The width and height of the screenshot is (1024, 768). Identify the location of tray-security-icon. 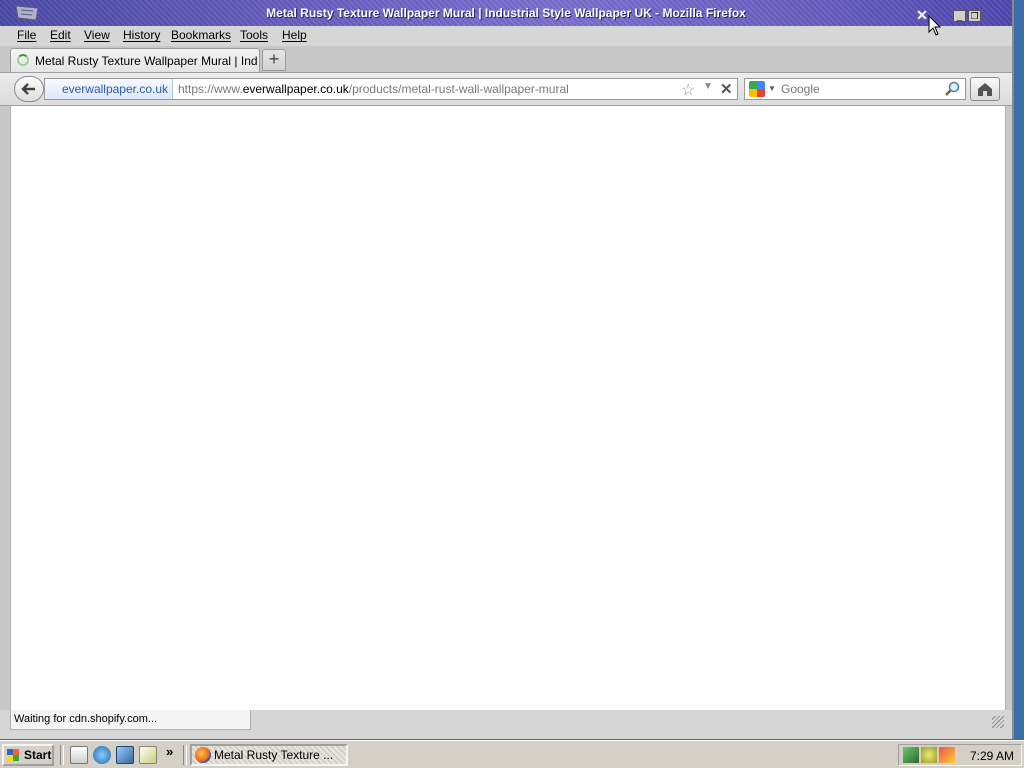
(947, 755).